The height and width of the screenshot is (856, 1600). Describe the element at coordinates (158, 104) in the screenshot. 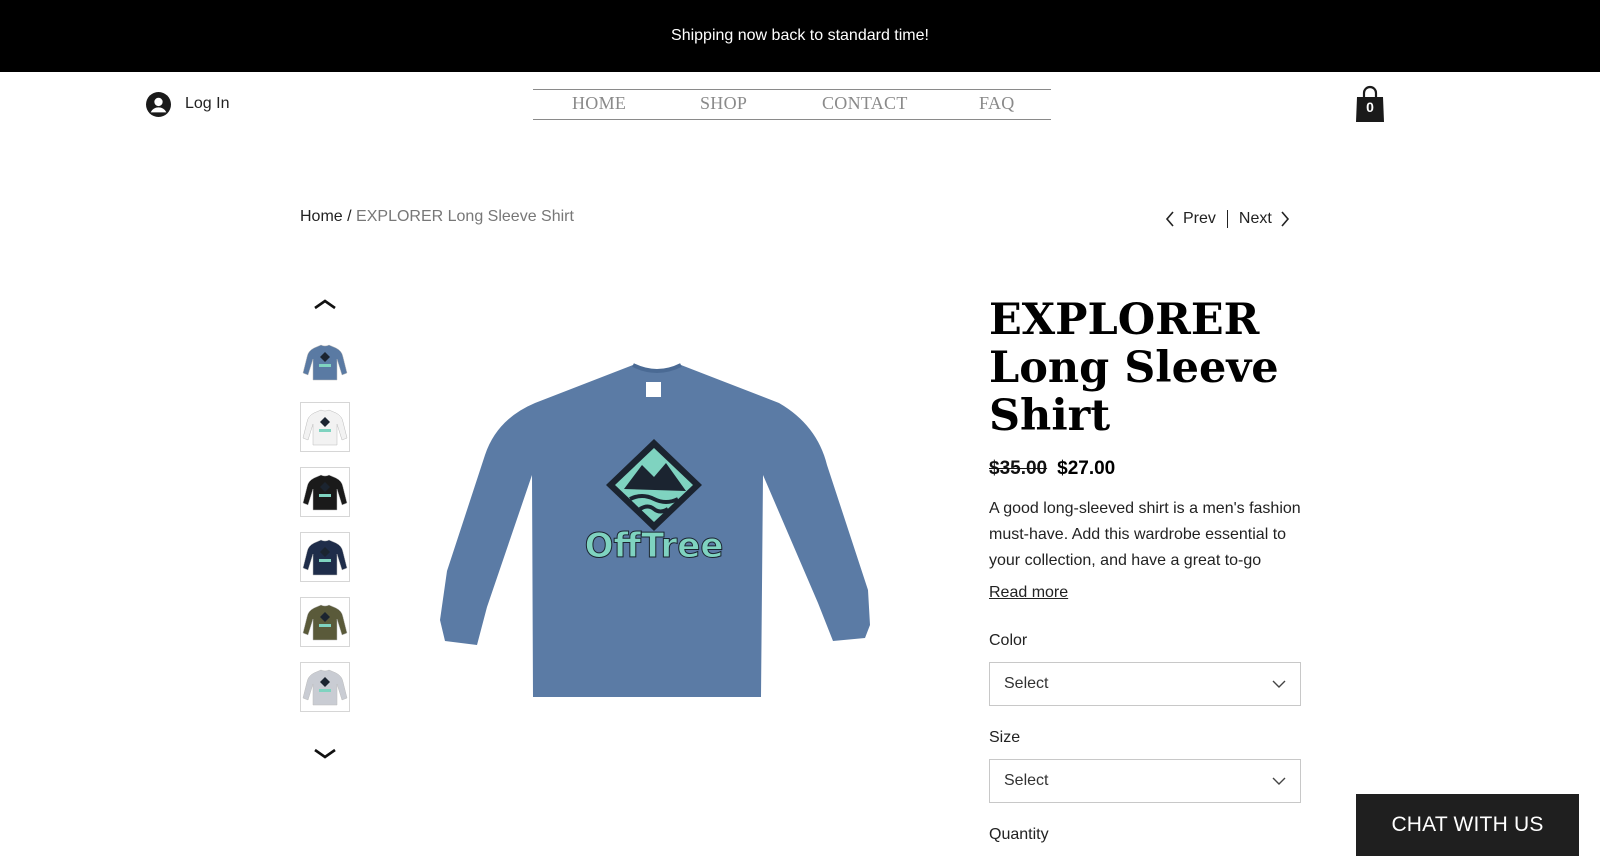

I see `user-avatar-icon` at that location.